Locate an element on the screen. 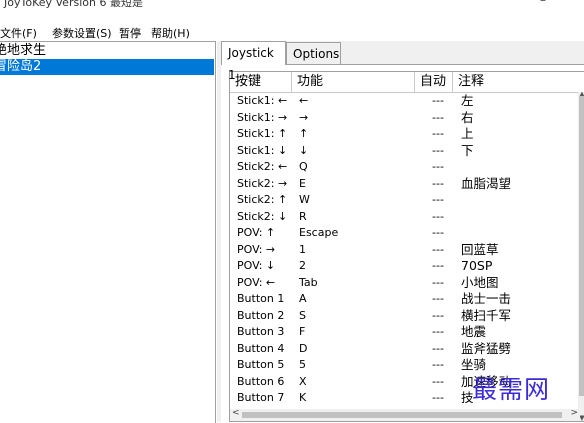  vertical-scrollbar: ▲ ▼ is located at coordinates (581, 255).